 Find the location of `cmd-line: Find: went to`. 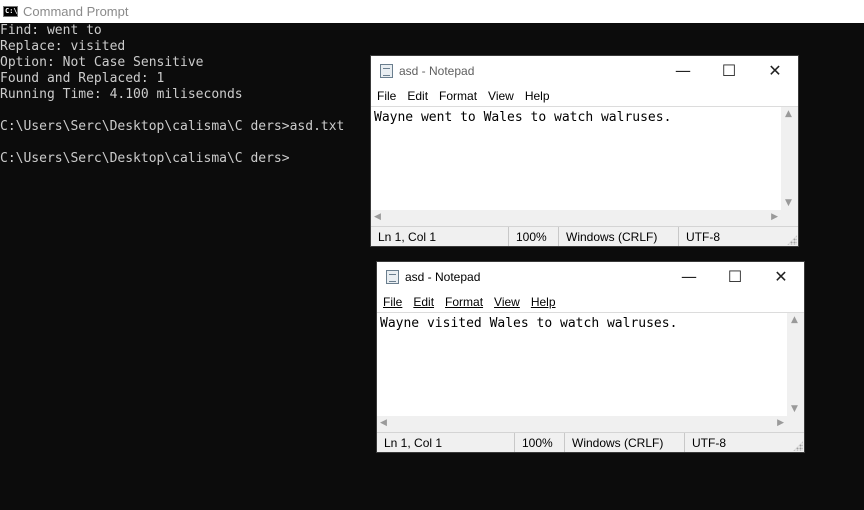

cmd-line: Find: went to is located at coordinates (51, 30).